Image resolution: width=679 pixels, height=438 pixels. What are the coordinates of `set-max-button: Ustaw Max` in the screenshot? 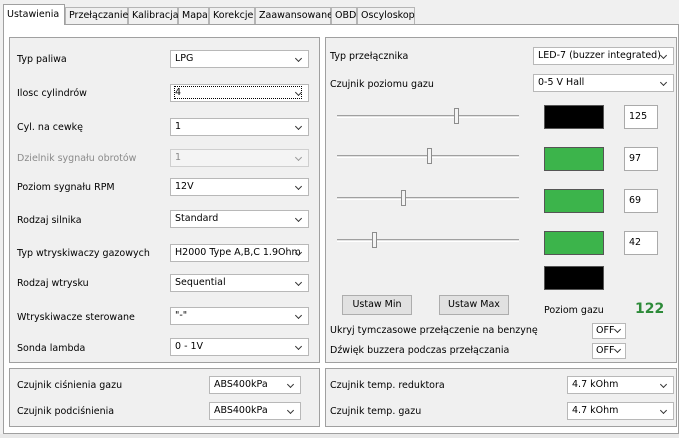 It's located at (474, 305).